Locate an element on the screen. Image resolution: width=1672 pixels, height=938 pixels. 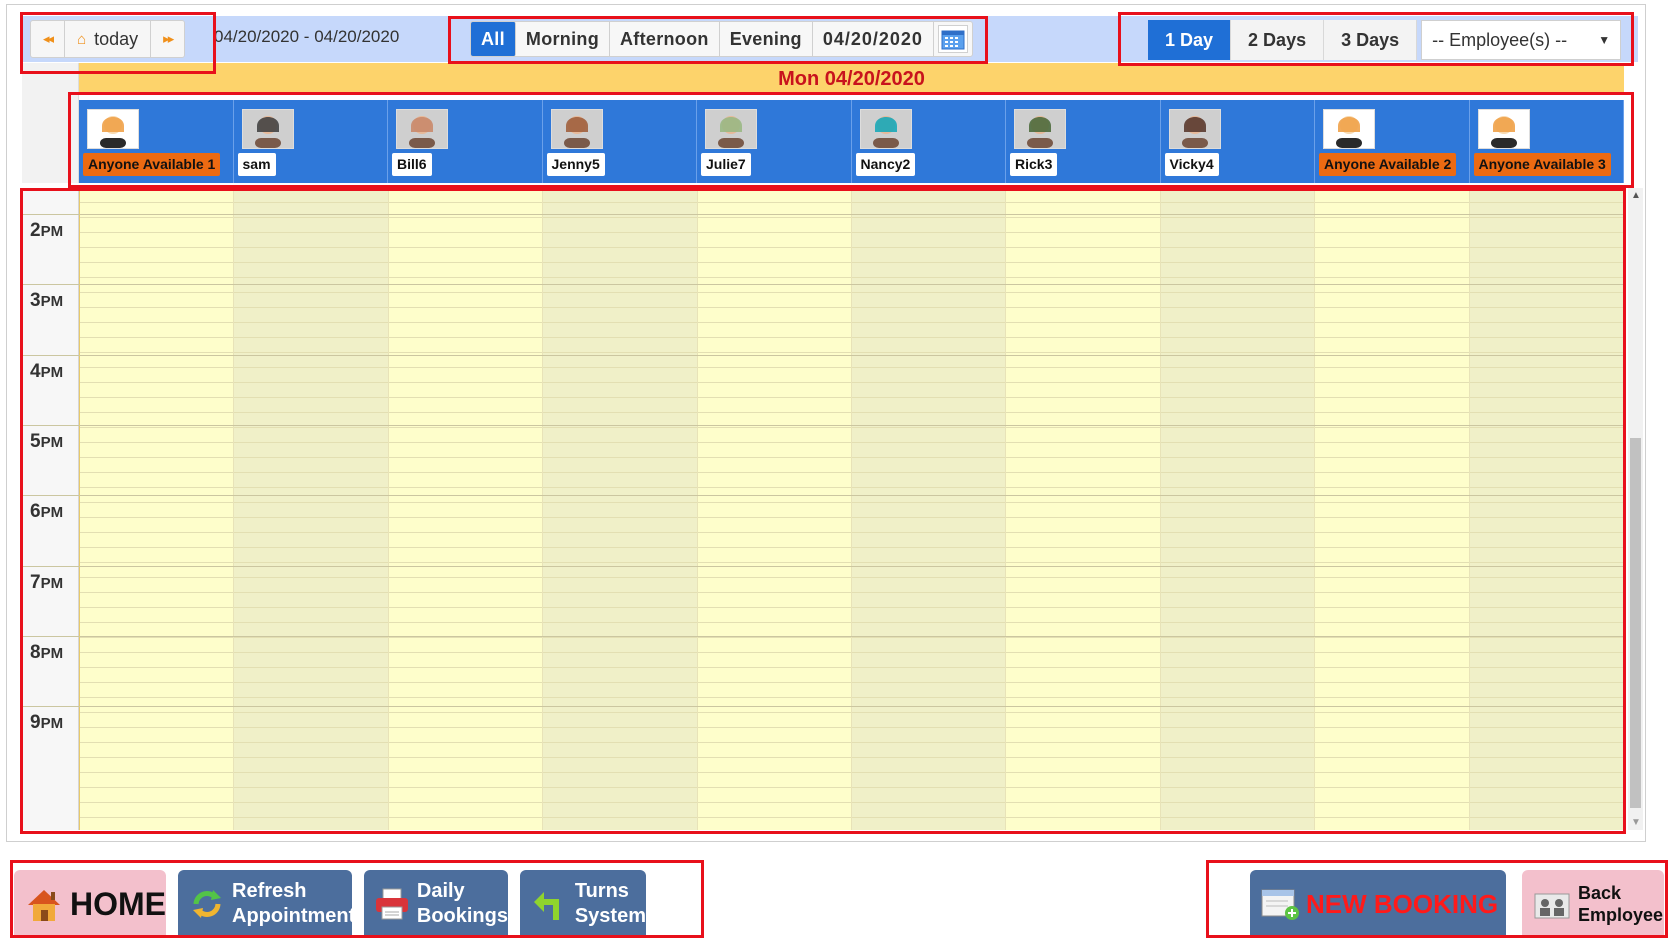
annotation-box-employees is located at coordinates (851, 140).